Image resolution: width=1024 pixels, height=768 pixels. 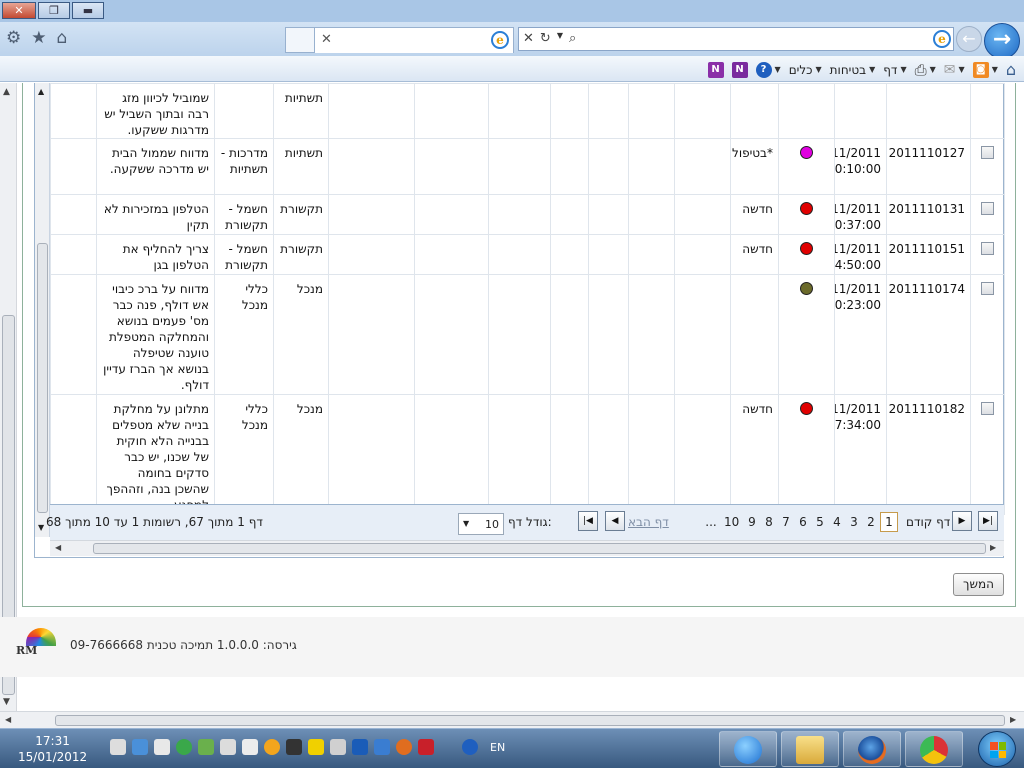 I want to click on page-number-link: 2, so click(x=871, y=522).